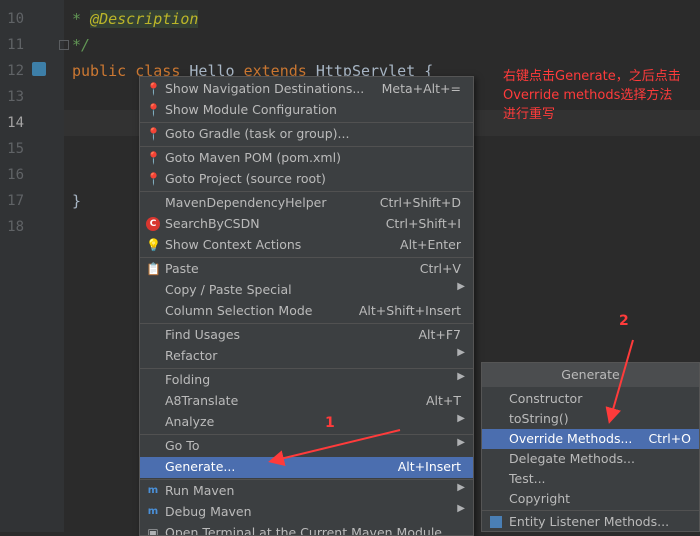  Describe the element at coordinates (334, 447) in the screenshot. I see `arrow-to-generate` at that location.